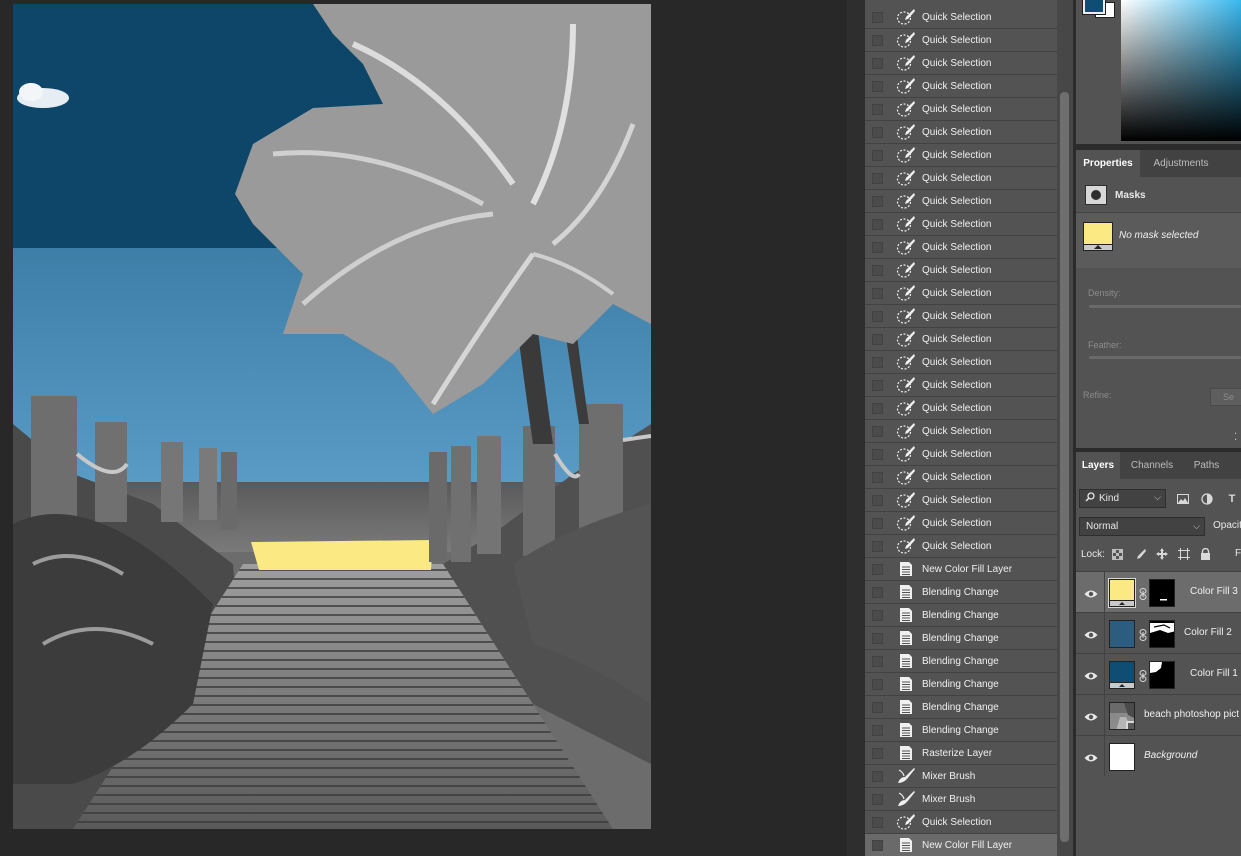  Describe the element at coordinates (1170, 755) in the screenshot. I see `layer-name: Background` at that location.